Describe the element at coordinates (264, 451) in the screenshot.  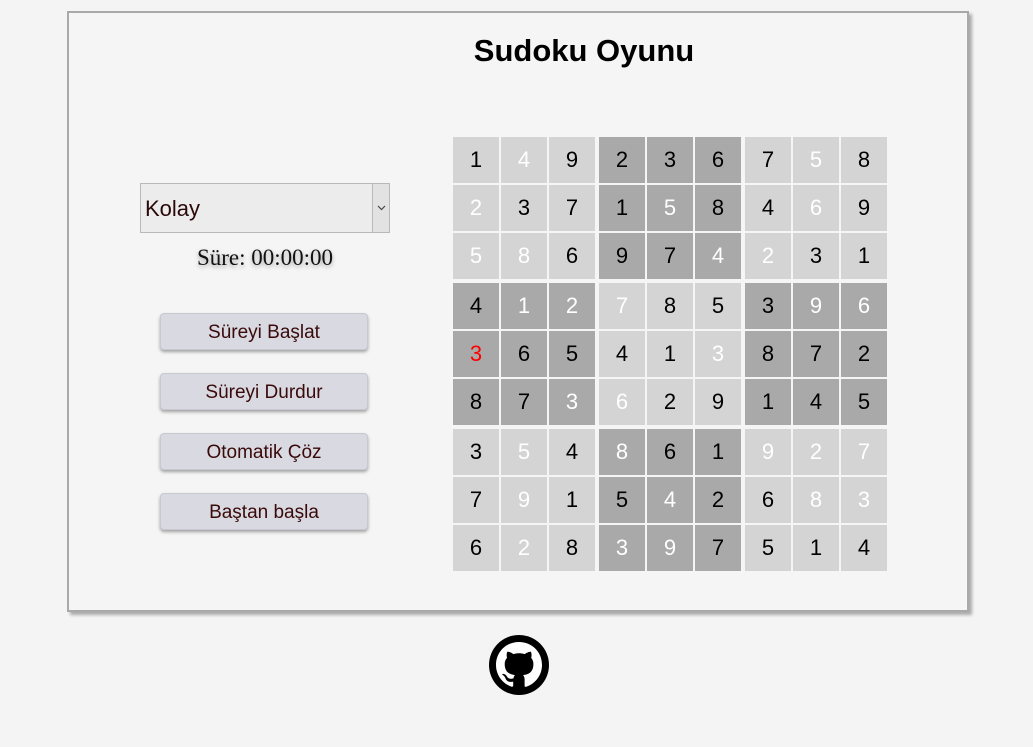
I see `auto-solve-button: Otomatik Çöz` at that location.